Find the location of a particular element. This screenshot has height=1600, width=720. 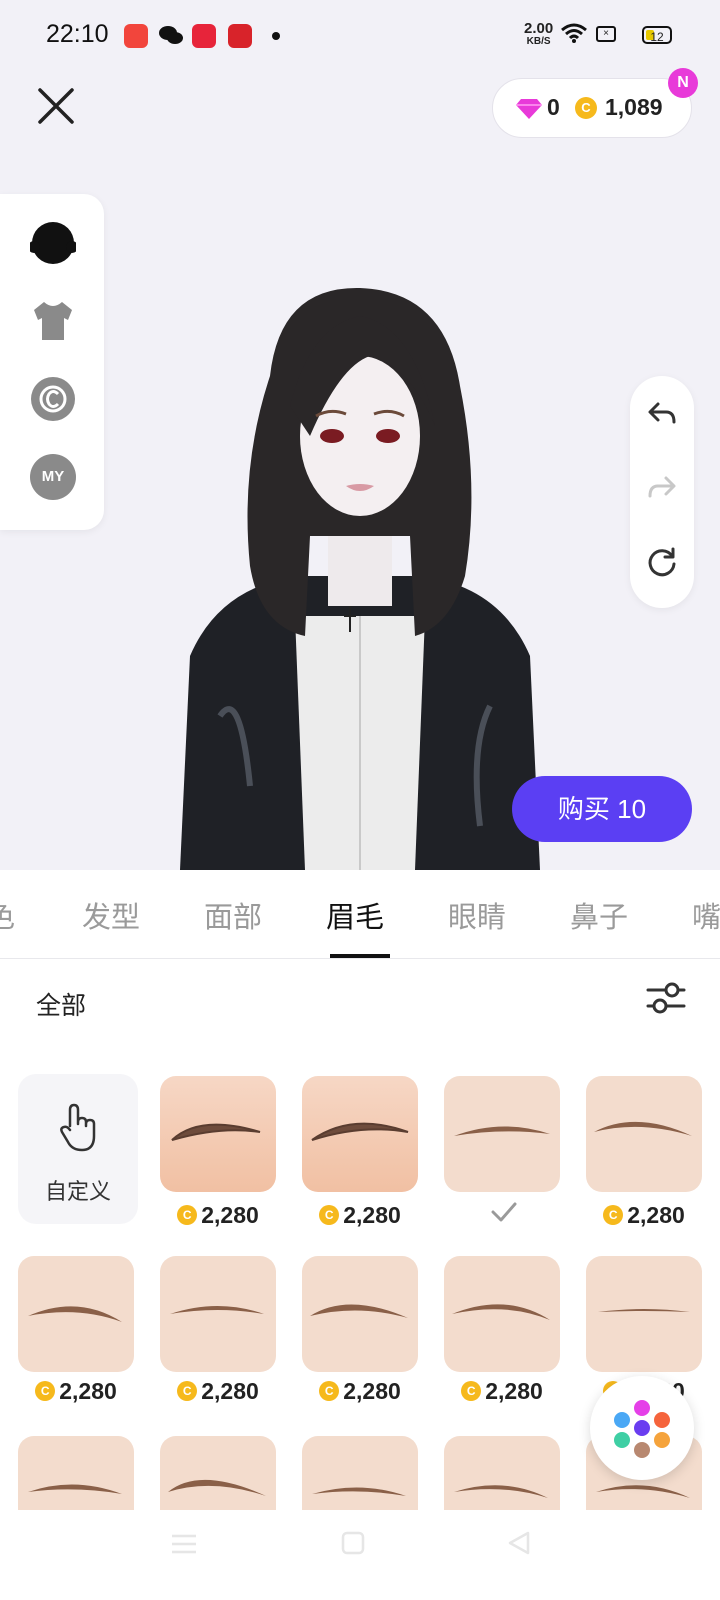

category-tabs: 色 发型 面部 眉毛 眼睛 鼻子 嘴 is located at coordinates (360, 914).